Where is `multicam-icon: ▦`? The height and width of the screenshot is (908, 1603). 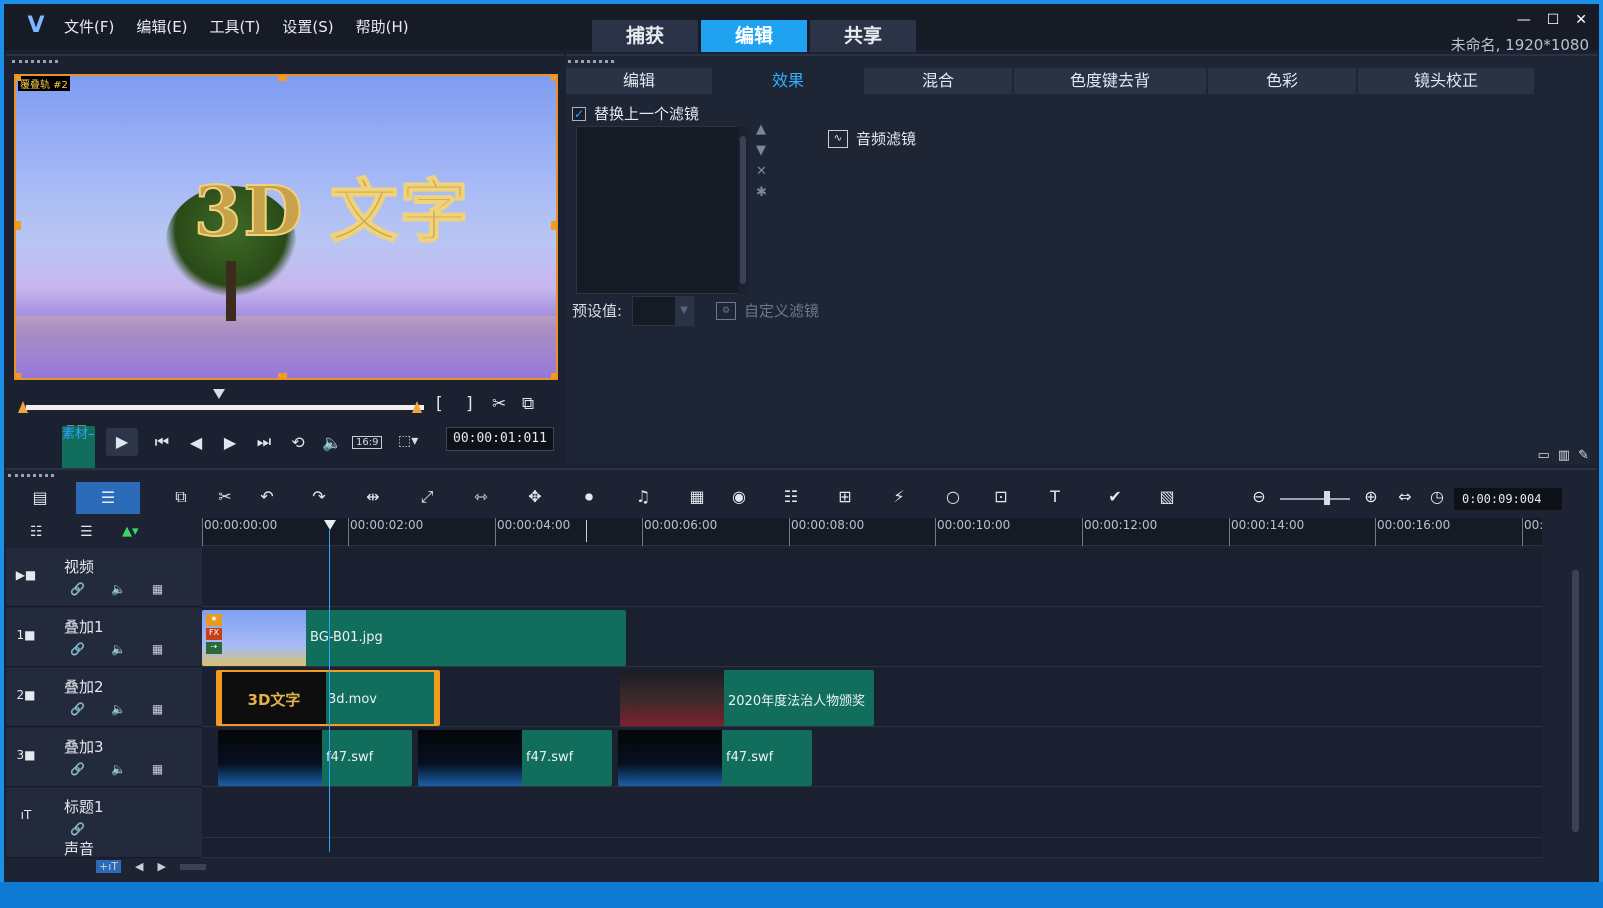
multicam-icon: ▦ is located at coordinates (697, 497).